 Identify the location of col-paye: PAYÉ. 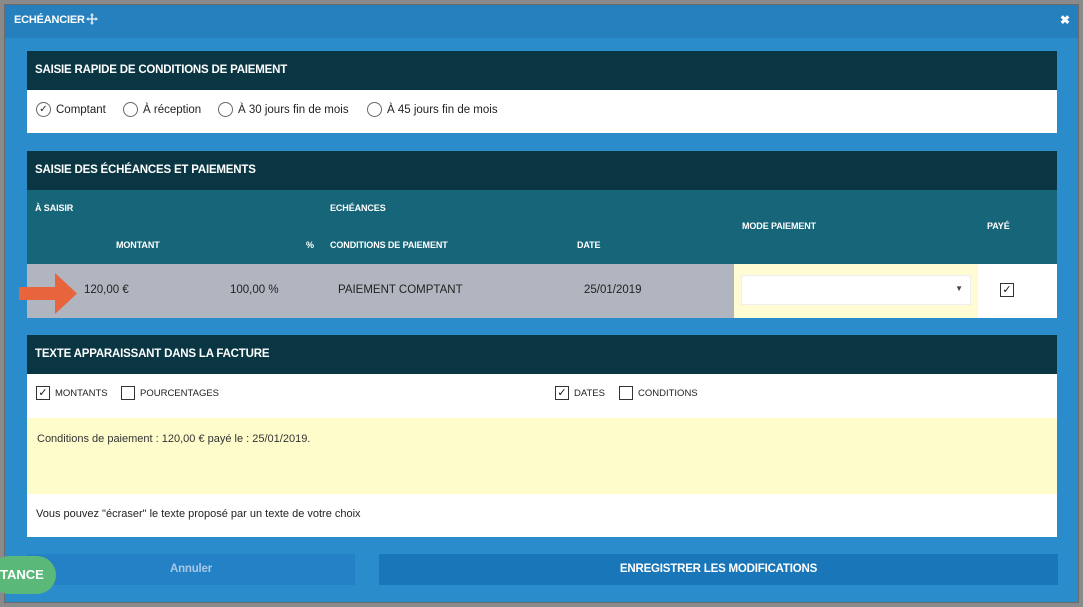
(998, 226).